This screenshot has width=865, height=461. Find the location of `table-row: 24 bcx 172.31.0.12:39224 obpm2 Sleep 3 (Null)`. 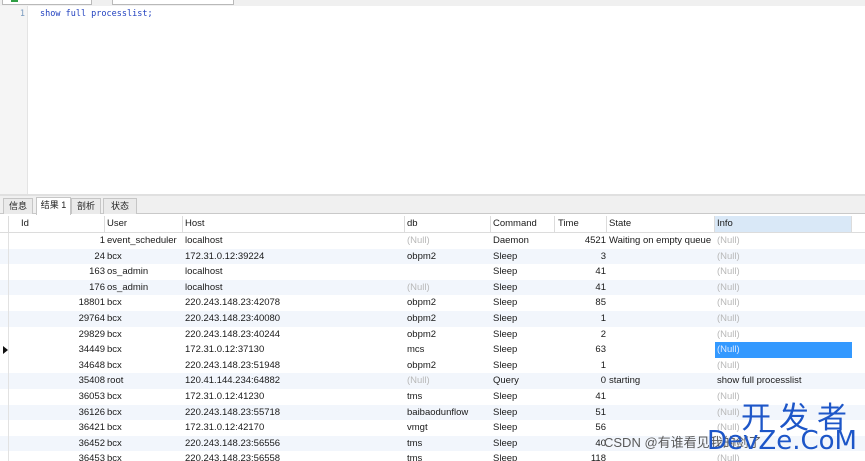

table-row: 24 bcx 172.31.0.12:39224 obpm2 Sleep 3 (Null) is located at coordinates (432, 256).